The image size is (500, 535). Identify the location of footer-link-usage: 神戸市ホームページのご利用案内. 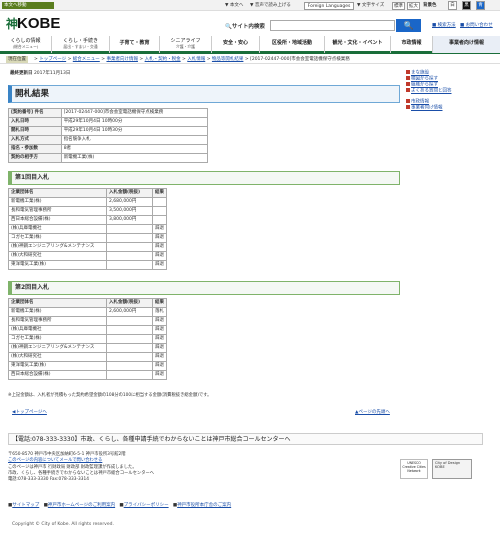
(81, 505).